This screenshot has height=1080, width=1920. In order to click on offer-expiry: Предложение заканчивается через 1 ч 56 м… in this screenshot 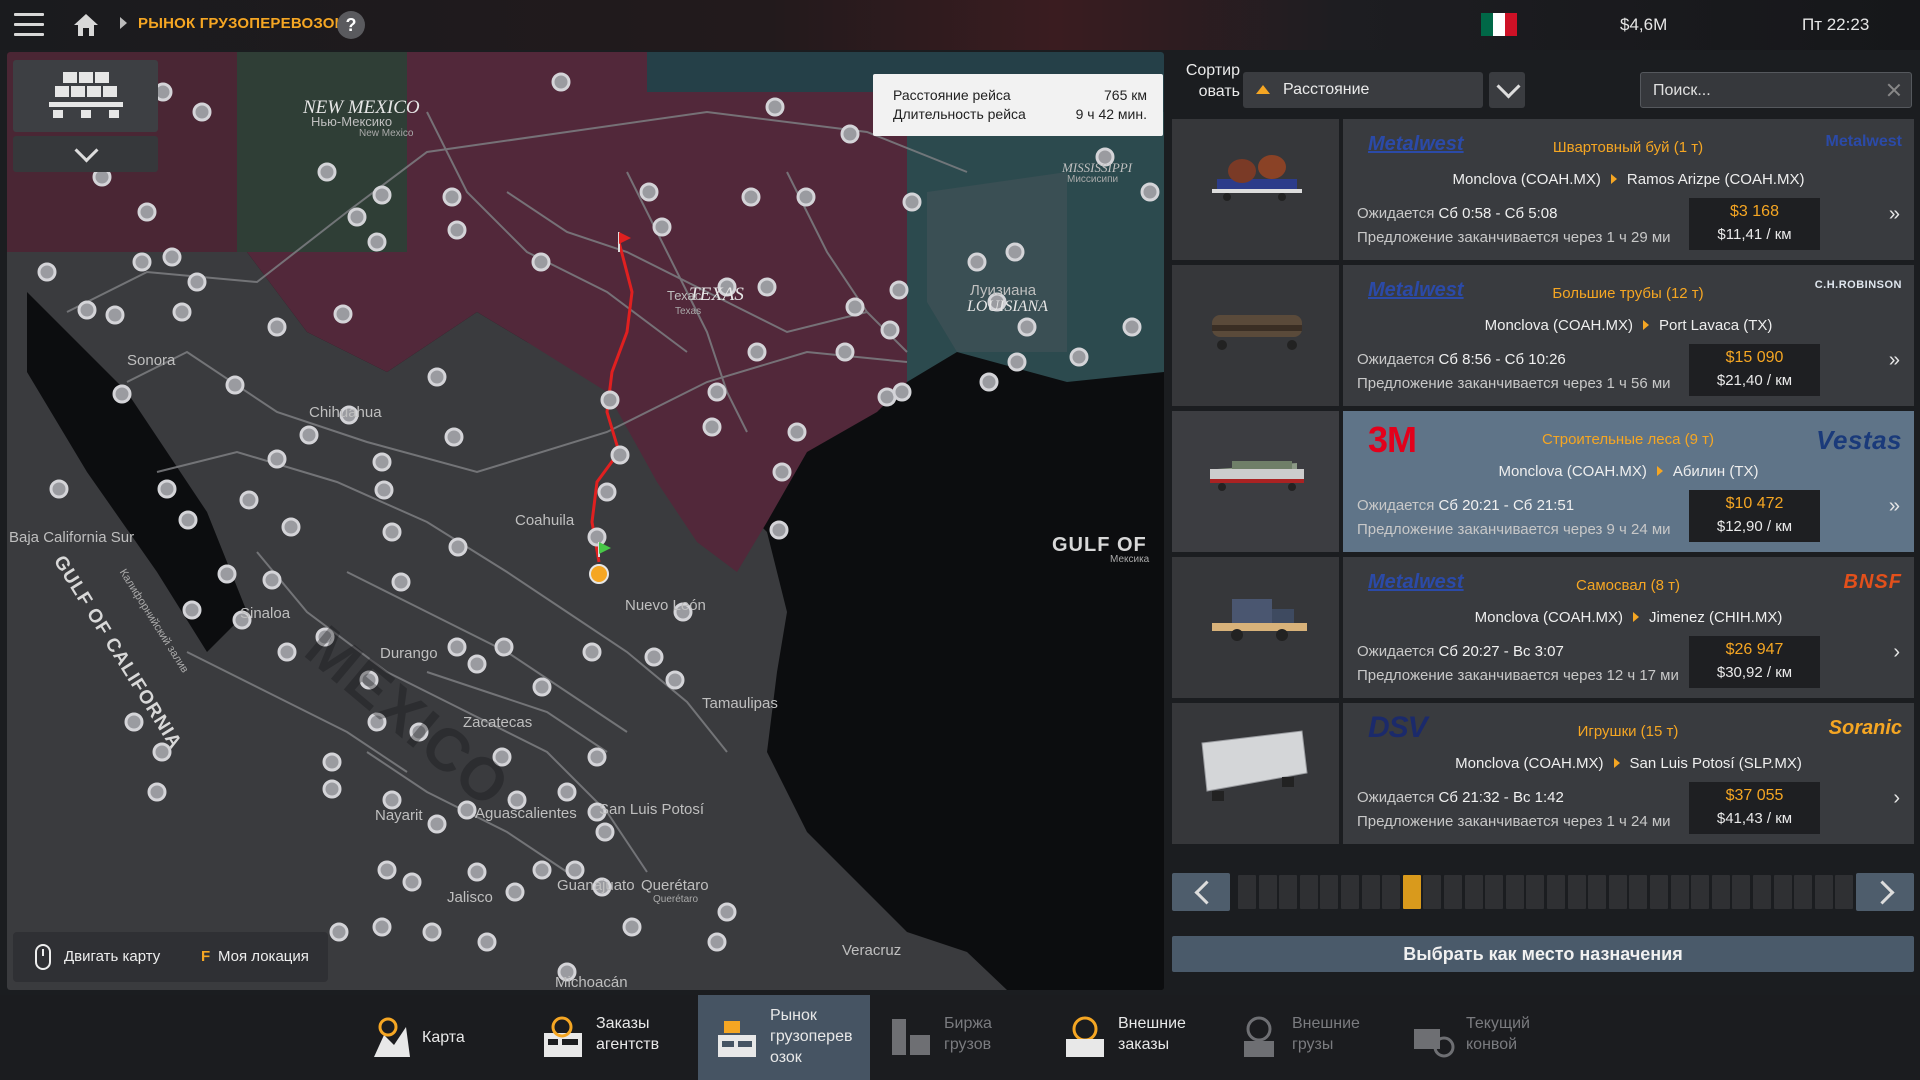, I will do `click(1514, 383)`.